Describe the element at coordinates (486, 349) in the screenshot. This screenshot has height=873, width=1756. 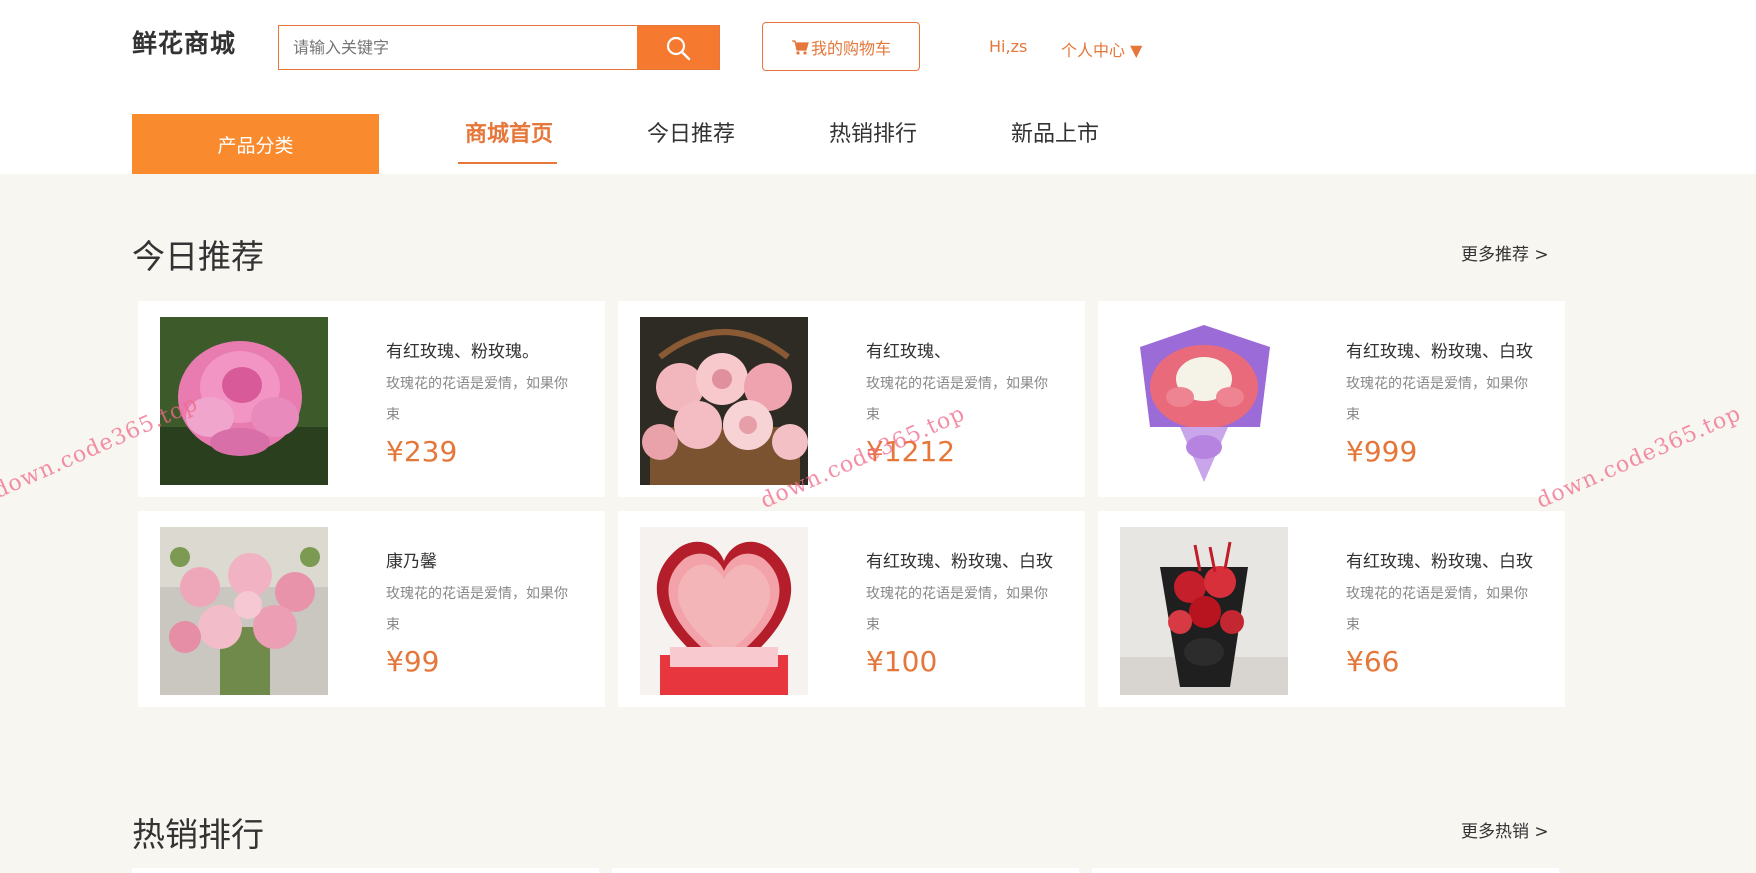
I see `product-name: 有红玫瑰、粉玫瑰。` at that location.